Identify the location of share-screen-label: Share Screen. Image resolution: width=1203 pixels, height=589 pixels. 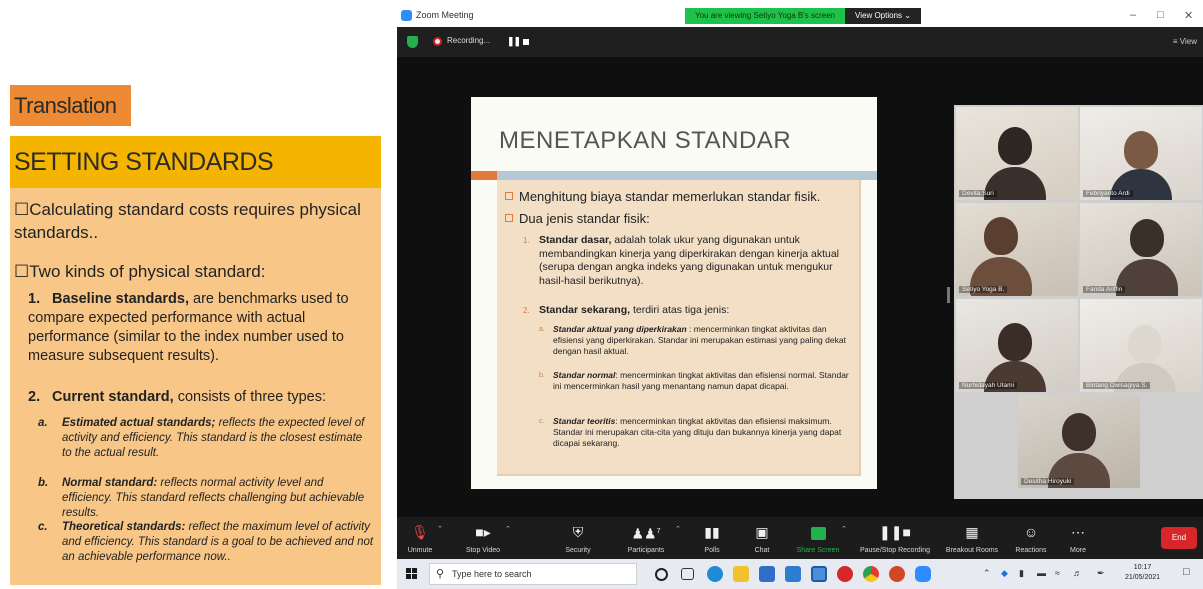
(818, 550).